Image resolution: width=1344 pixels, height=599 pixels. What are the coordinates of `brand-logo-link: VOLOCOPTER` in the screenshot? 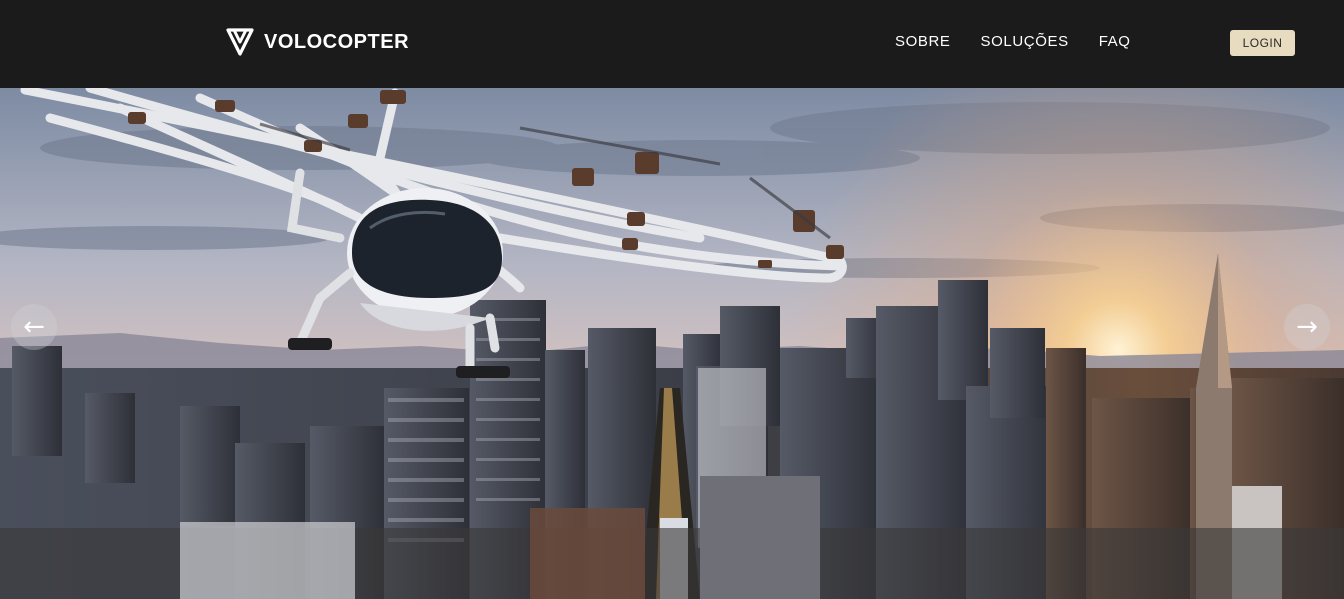 It's located at (316, 42).